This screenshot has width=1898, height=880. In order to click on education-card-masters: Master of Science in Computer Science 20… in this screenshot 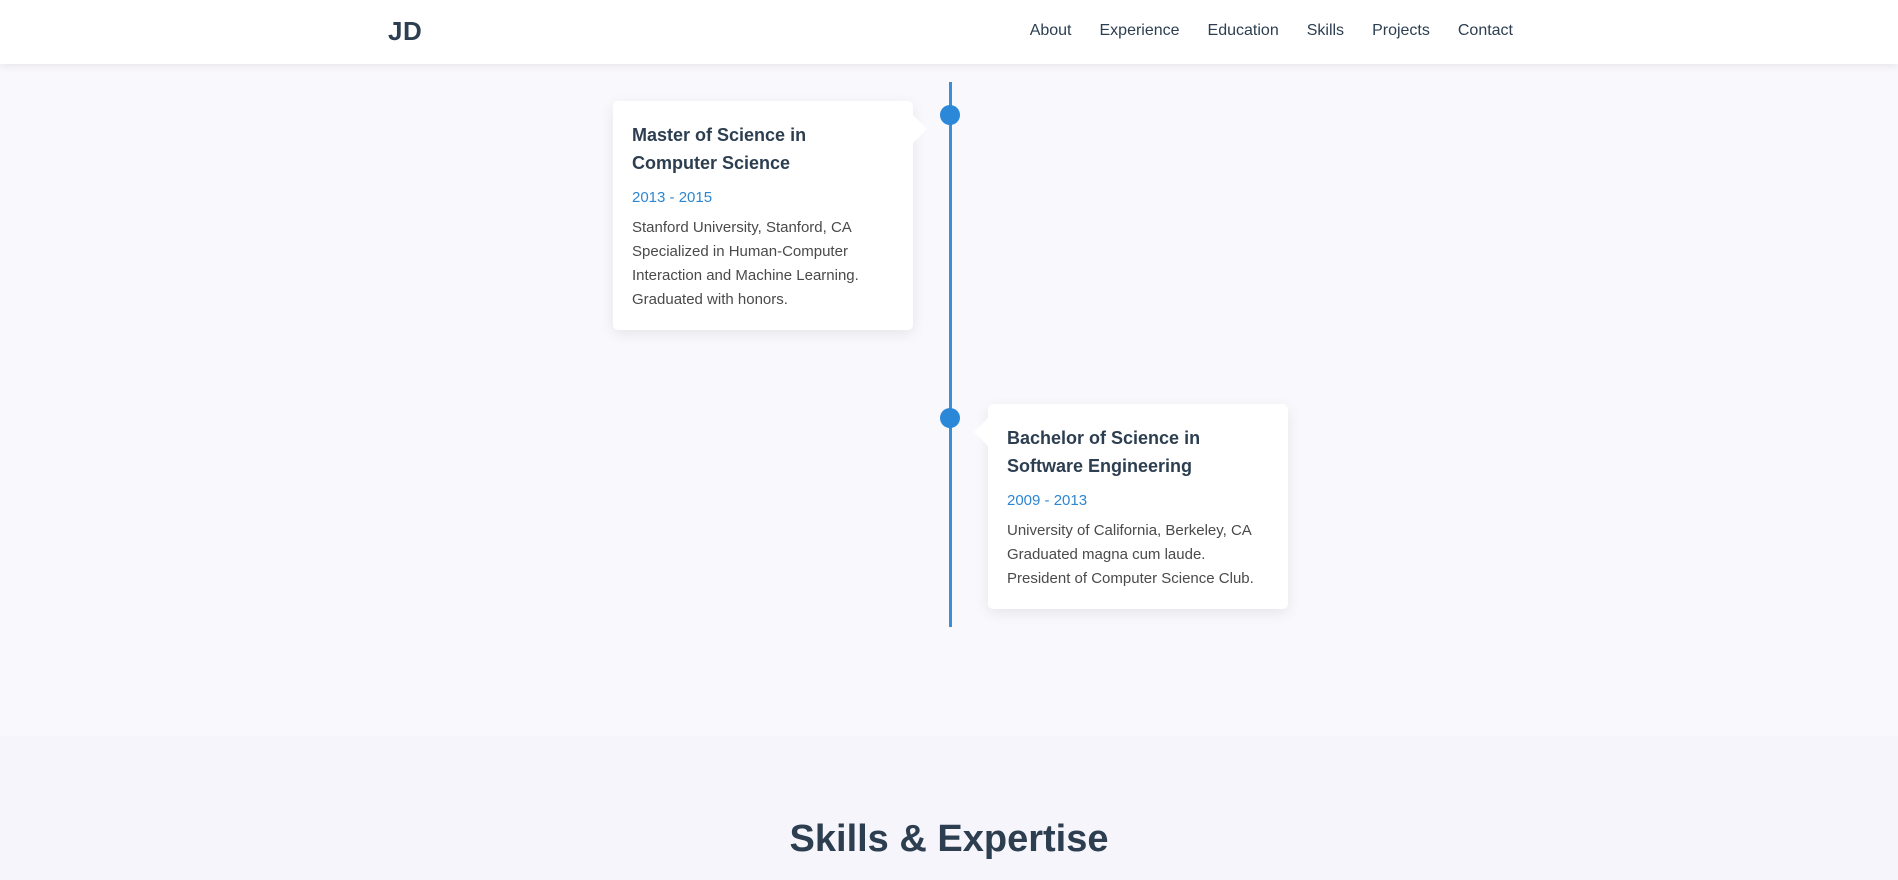, I will do `click(770, 215)`.